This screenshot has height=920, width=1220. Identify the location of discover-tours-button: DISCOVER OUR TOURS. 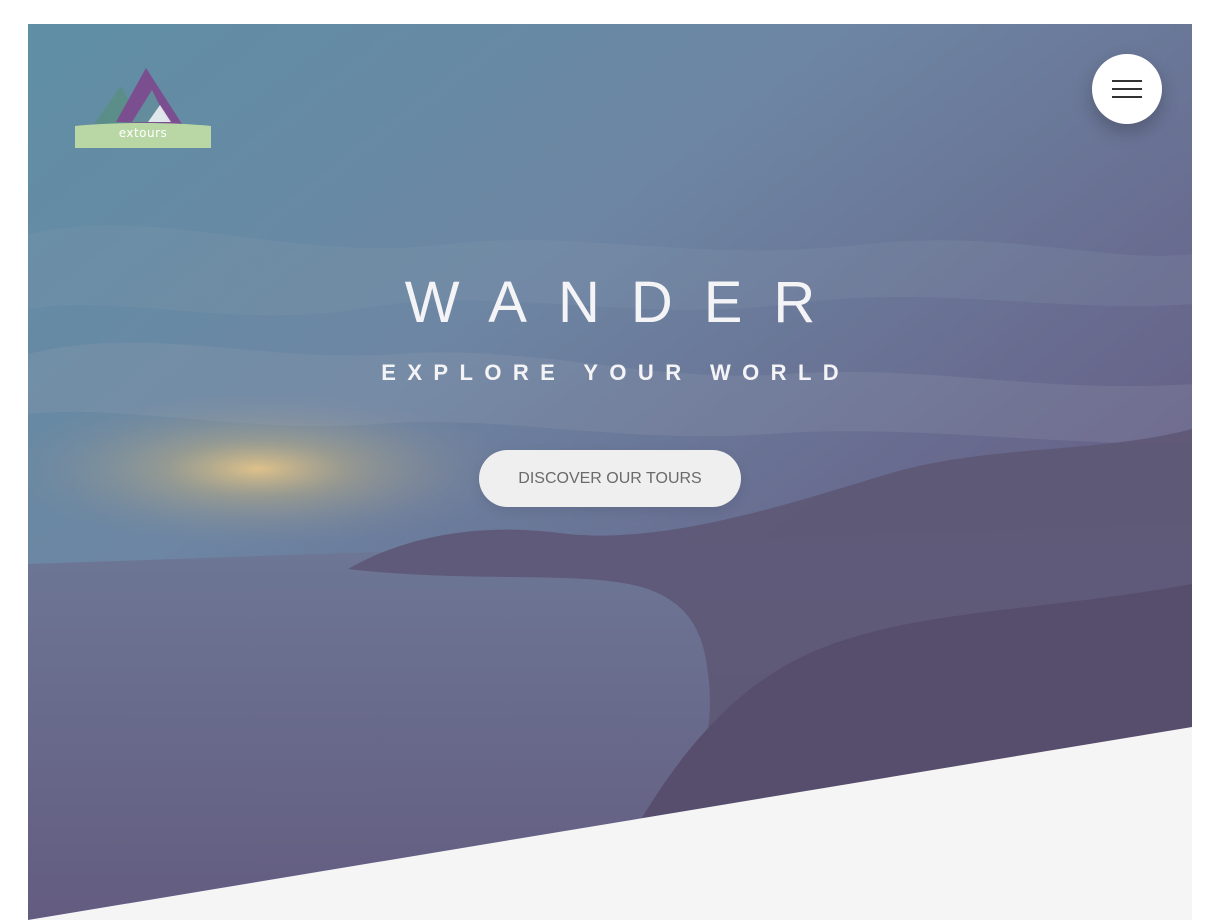
(610, 478).